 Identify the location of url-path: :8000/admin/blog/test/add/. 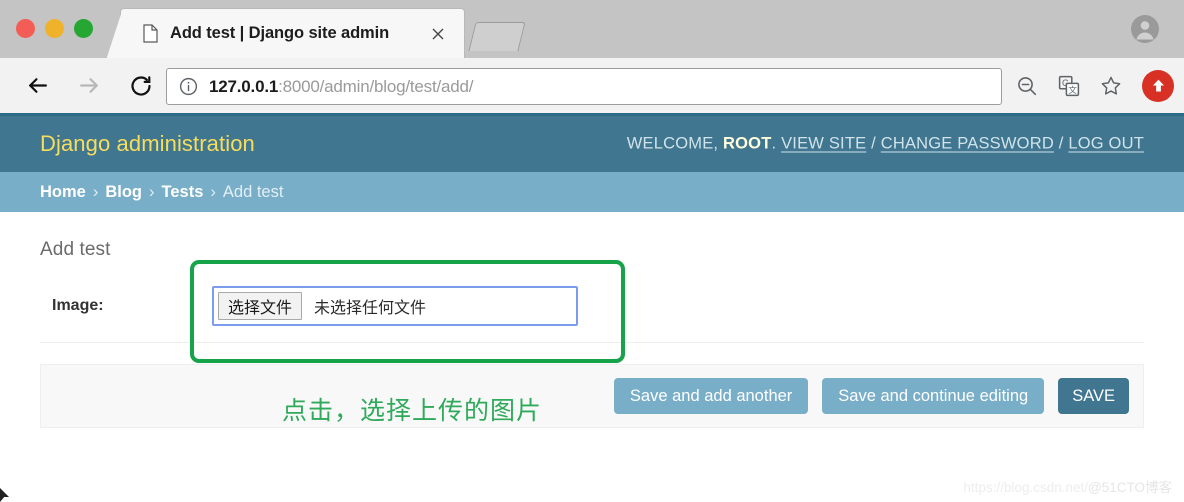
(376, 86).